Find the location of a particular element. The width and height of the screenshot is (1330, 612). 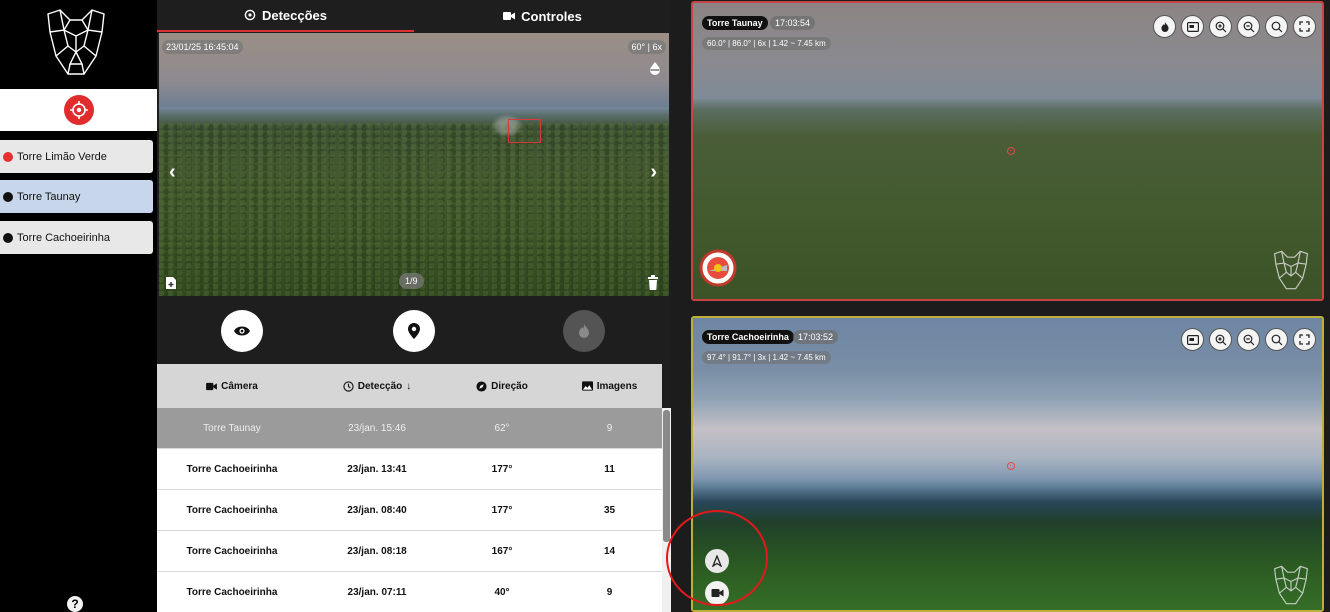

table-header: Câmera Detecção ↓ Direção Imagens is located at coordinates (409, 386).